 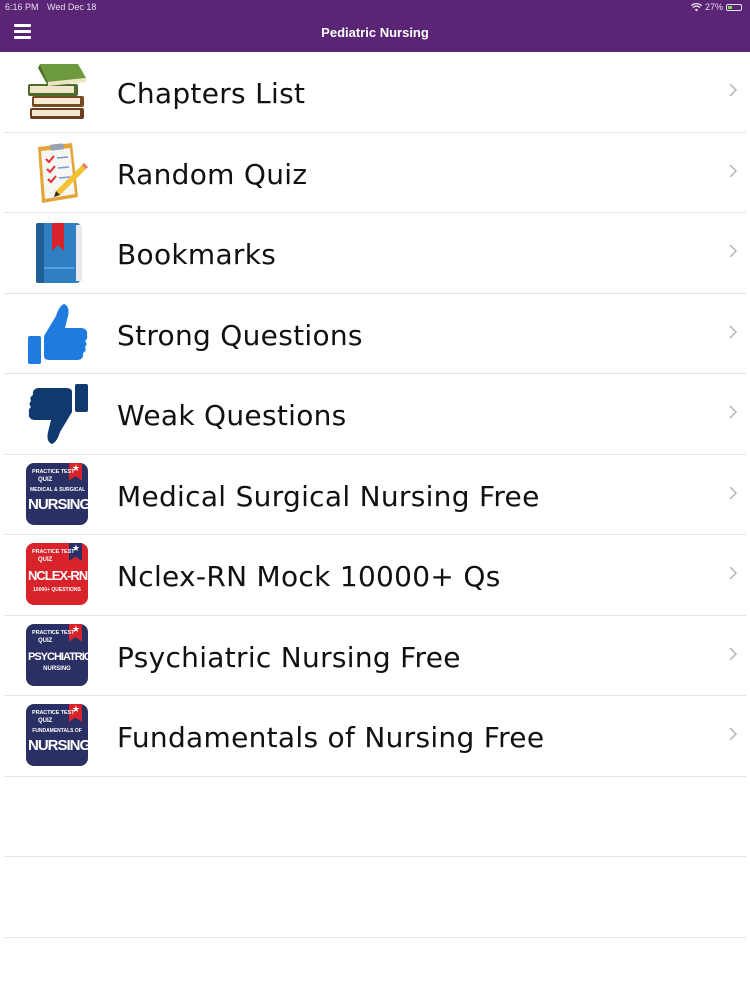 What do you see at coordinates (375, 334) in the screenshot?
I see `menu-item-strong-questions: Strong Questions` at bounding box center [375, 334].